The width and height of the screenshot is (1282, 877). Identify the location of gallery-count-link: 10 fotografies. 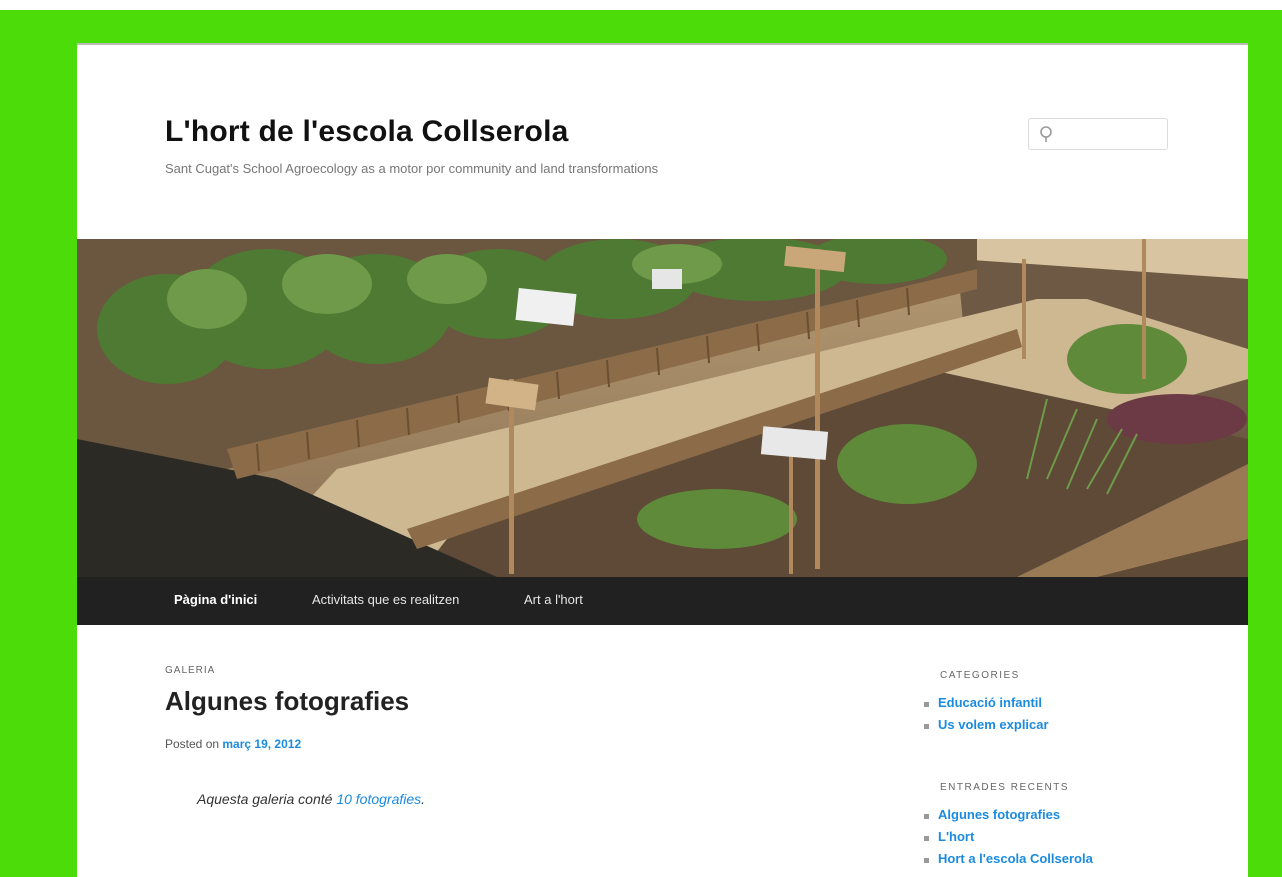
(378, 799).